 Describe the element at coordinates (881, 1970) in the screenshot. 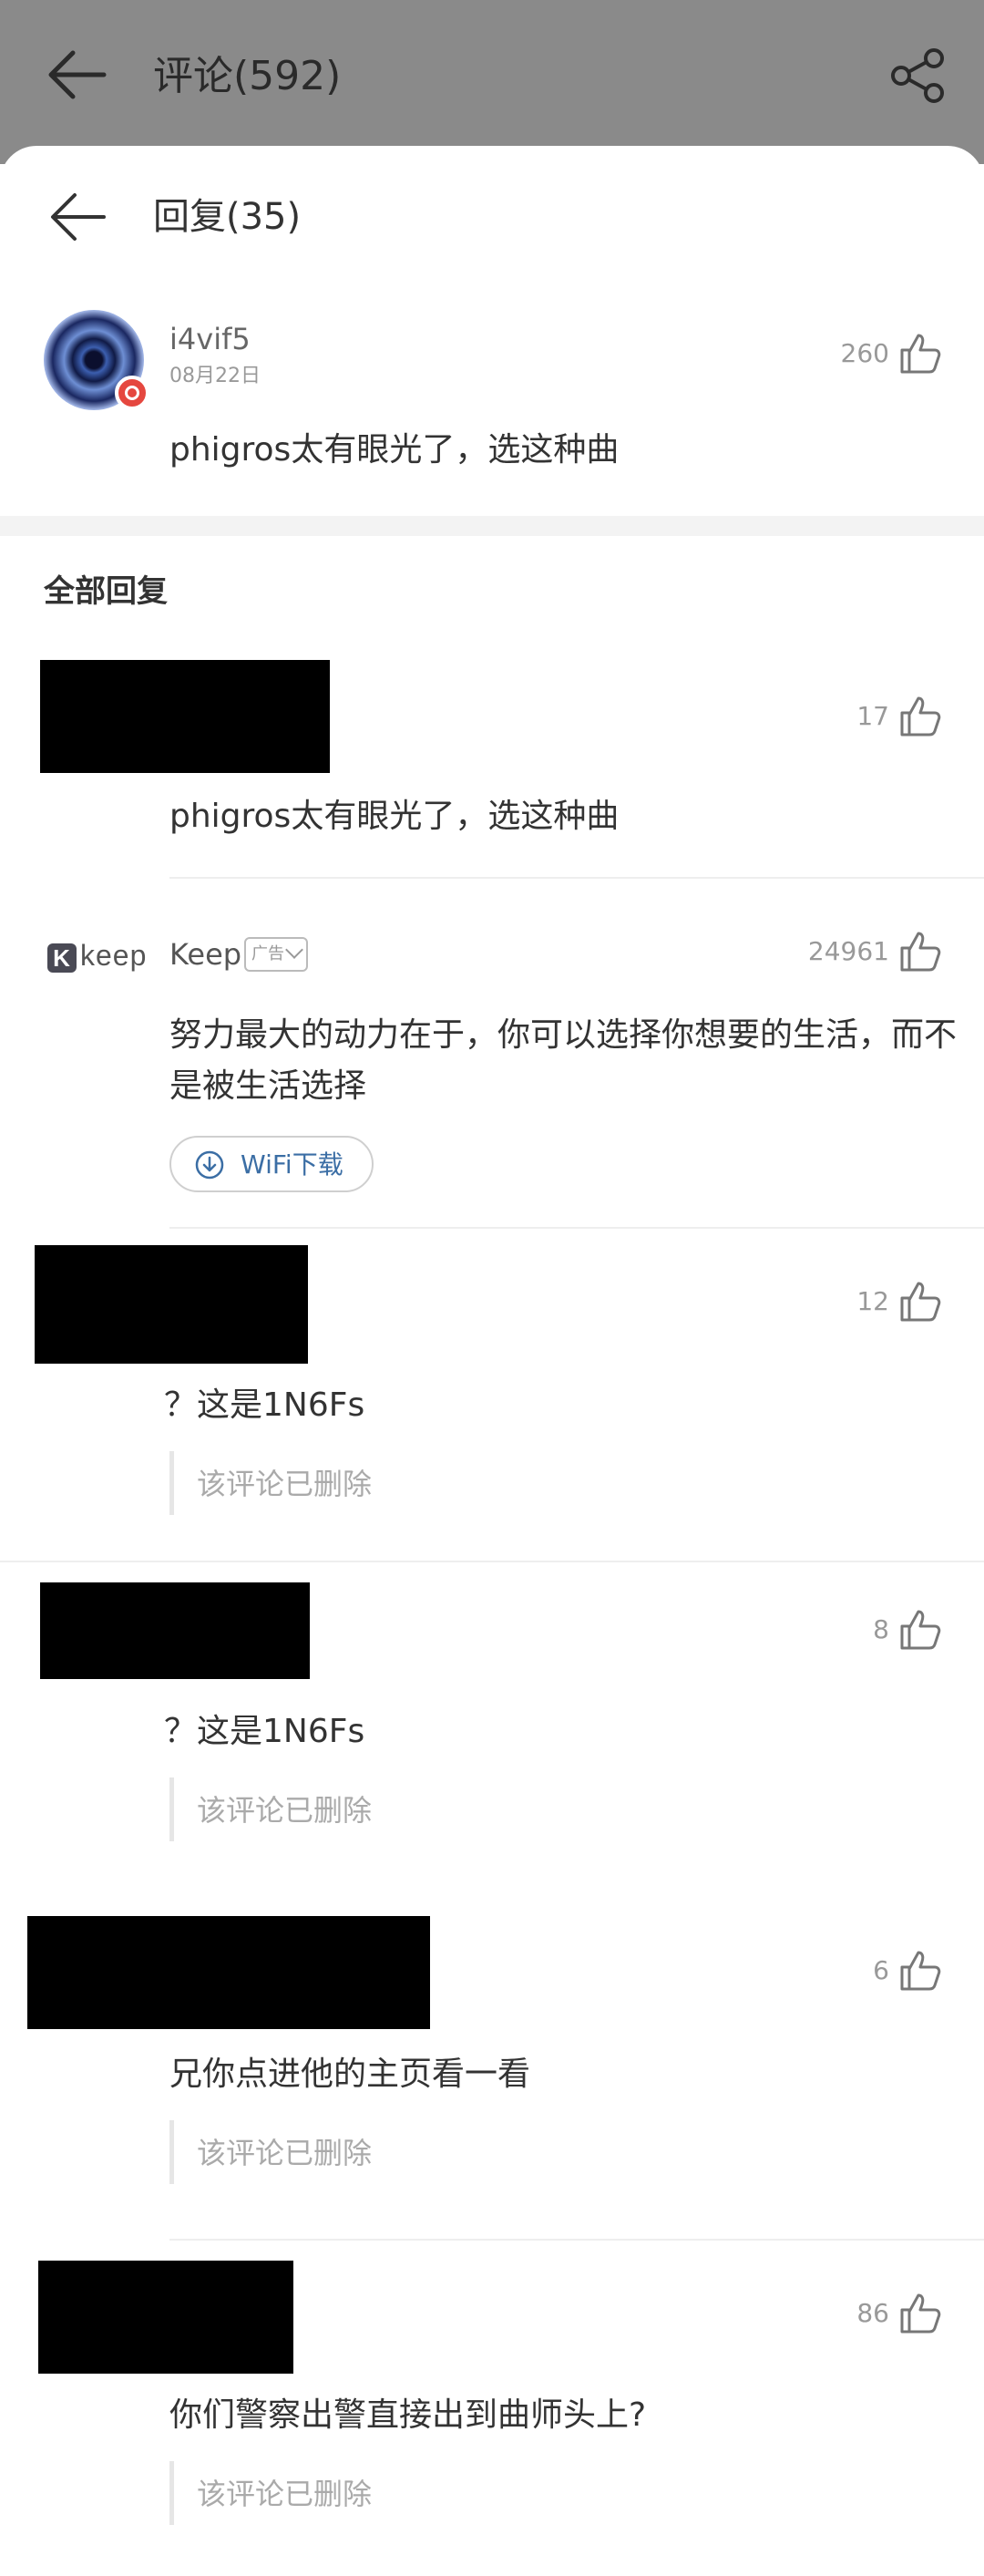

I see `like-count: 6` at that location.